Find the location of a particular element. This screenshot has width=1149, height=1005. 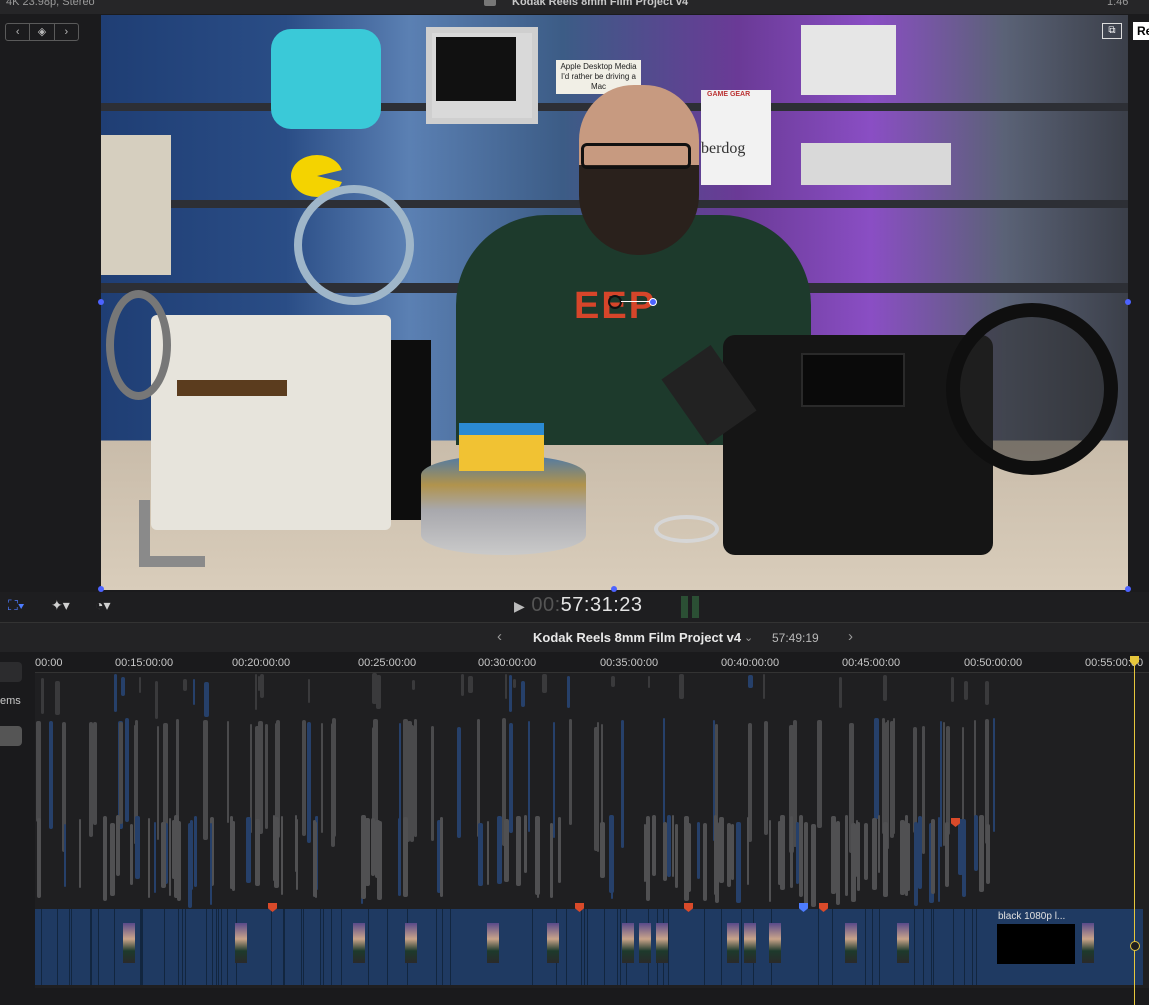

transform-icon: ⛶▾ is located at coordinates (16, 605).